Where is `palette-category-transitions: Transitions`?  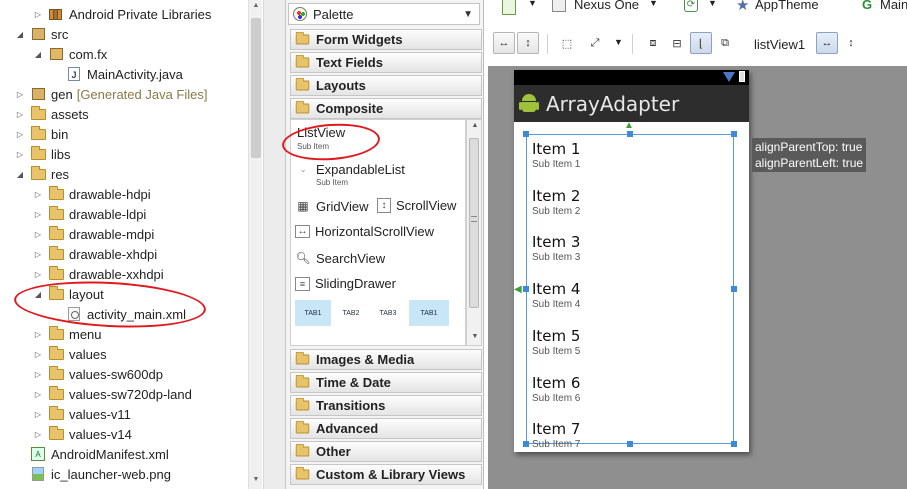
palette-category-transitions: Transitions is located at coordinates (386, 405).